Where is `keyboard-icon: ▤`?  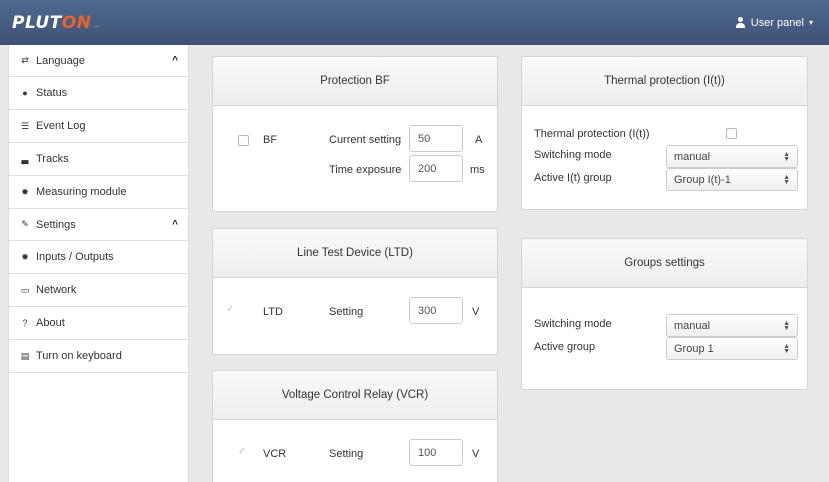 keyboard-icon: ▤ is located at coordinates (25, 355).